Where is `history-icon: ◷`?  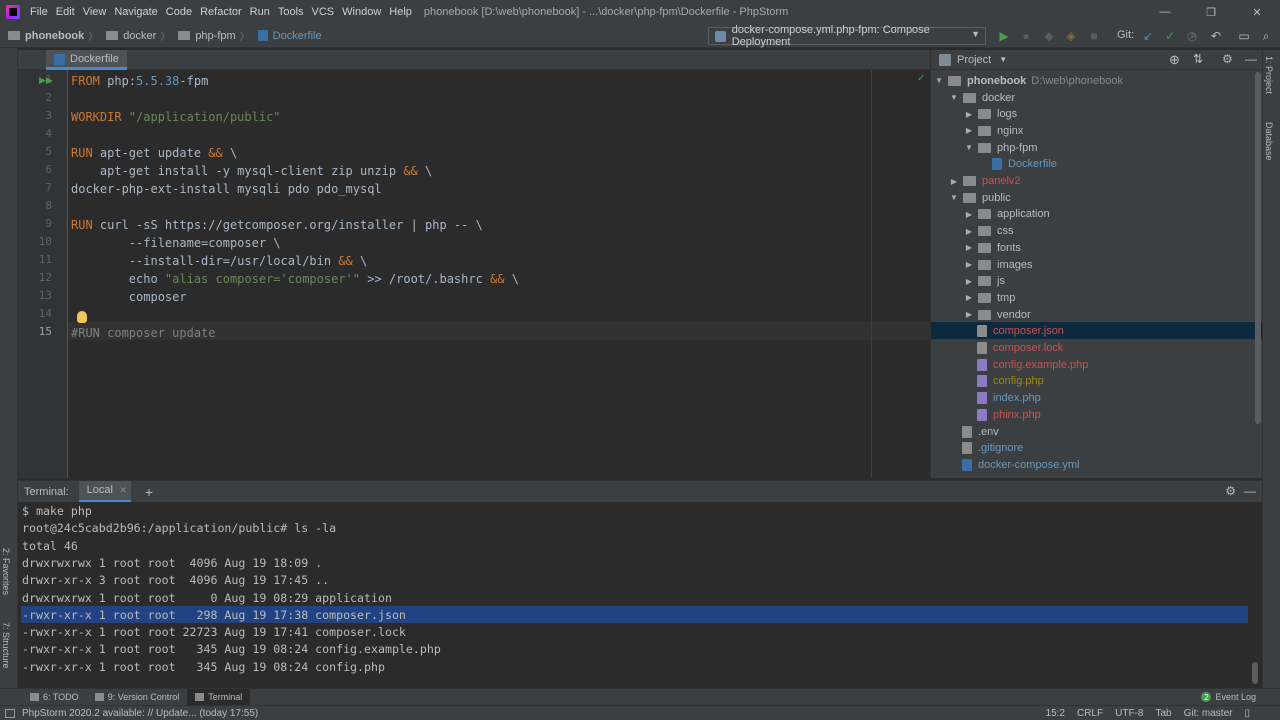 history-icon: ◷ is located at coordinates (1192, 36).